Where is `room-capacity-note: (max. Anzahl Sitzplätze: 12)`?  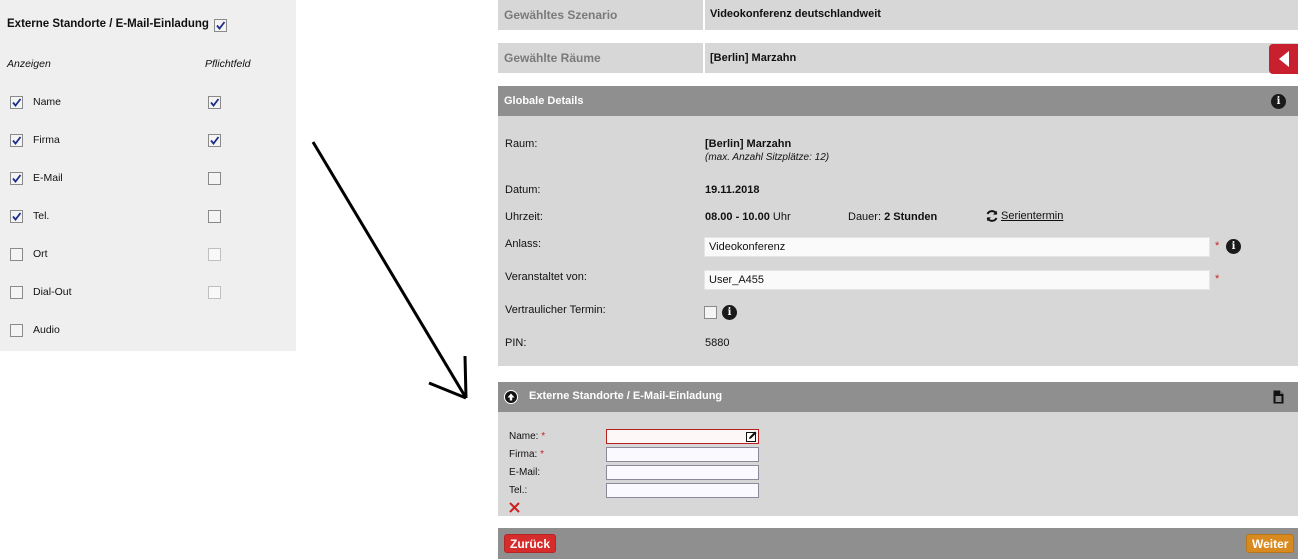
room-capacity-note: (max. Anzahl Sitzplätze: 12) is located at coordinates (767, 157).